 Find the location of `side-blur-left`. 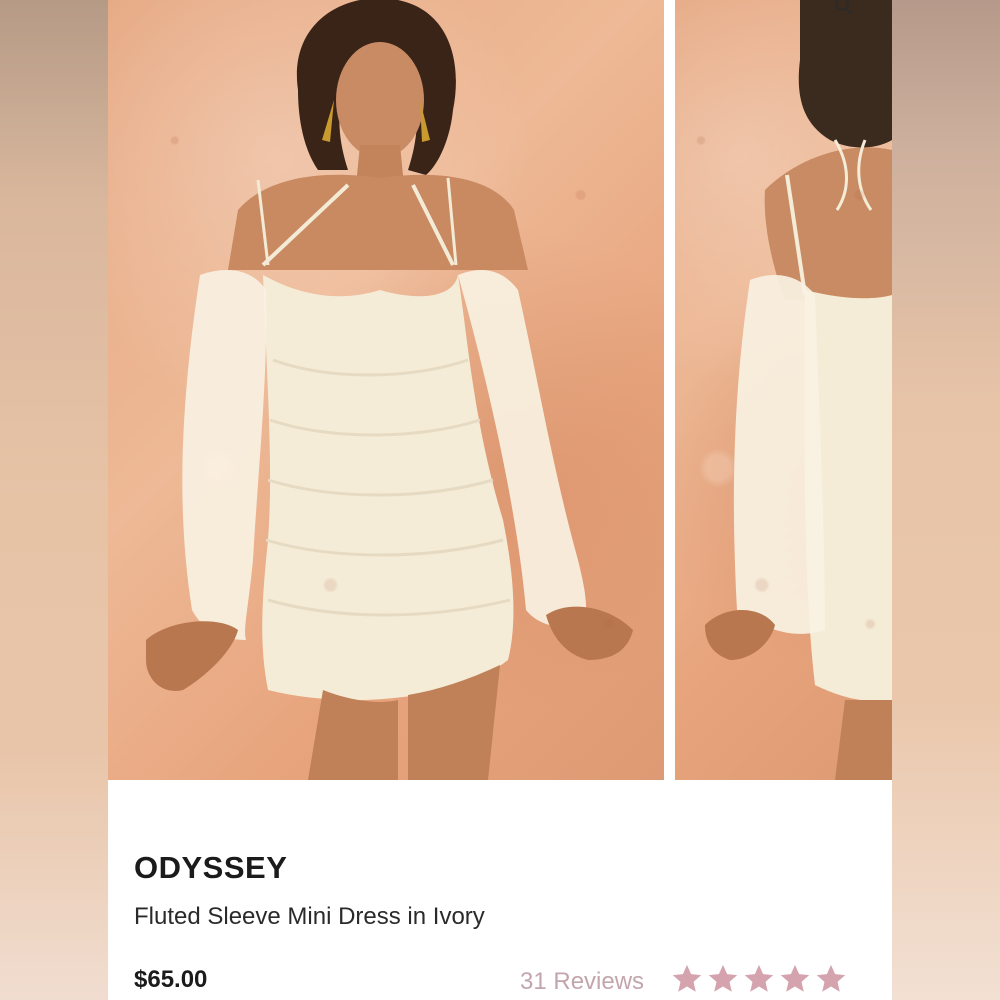

side-blur-left is located at coordinates (54, 500).